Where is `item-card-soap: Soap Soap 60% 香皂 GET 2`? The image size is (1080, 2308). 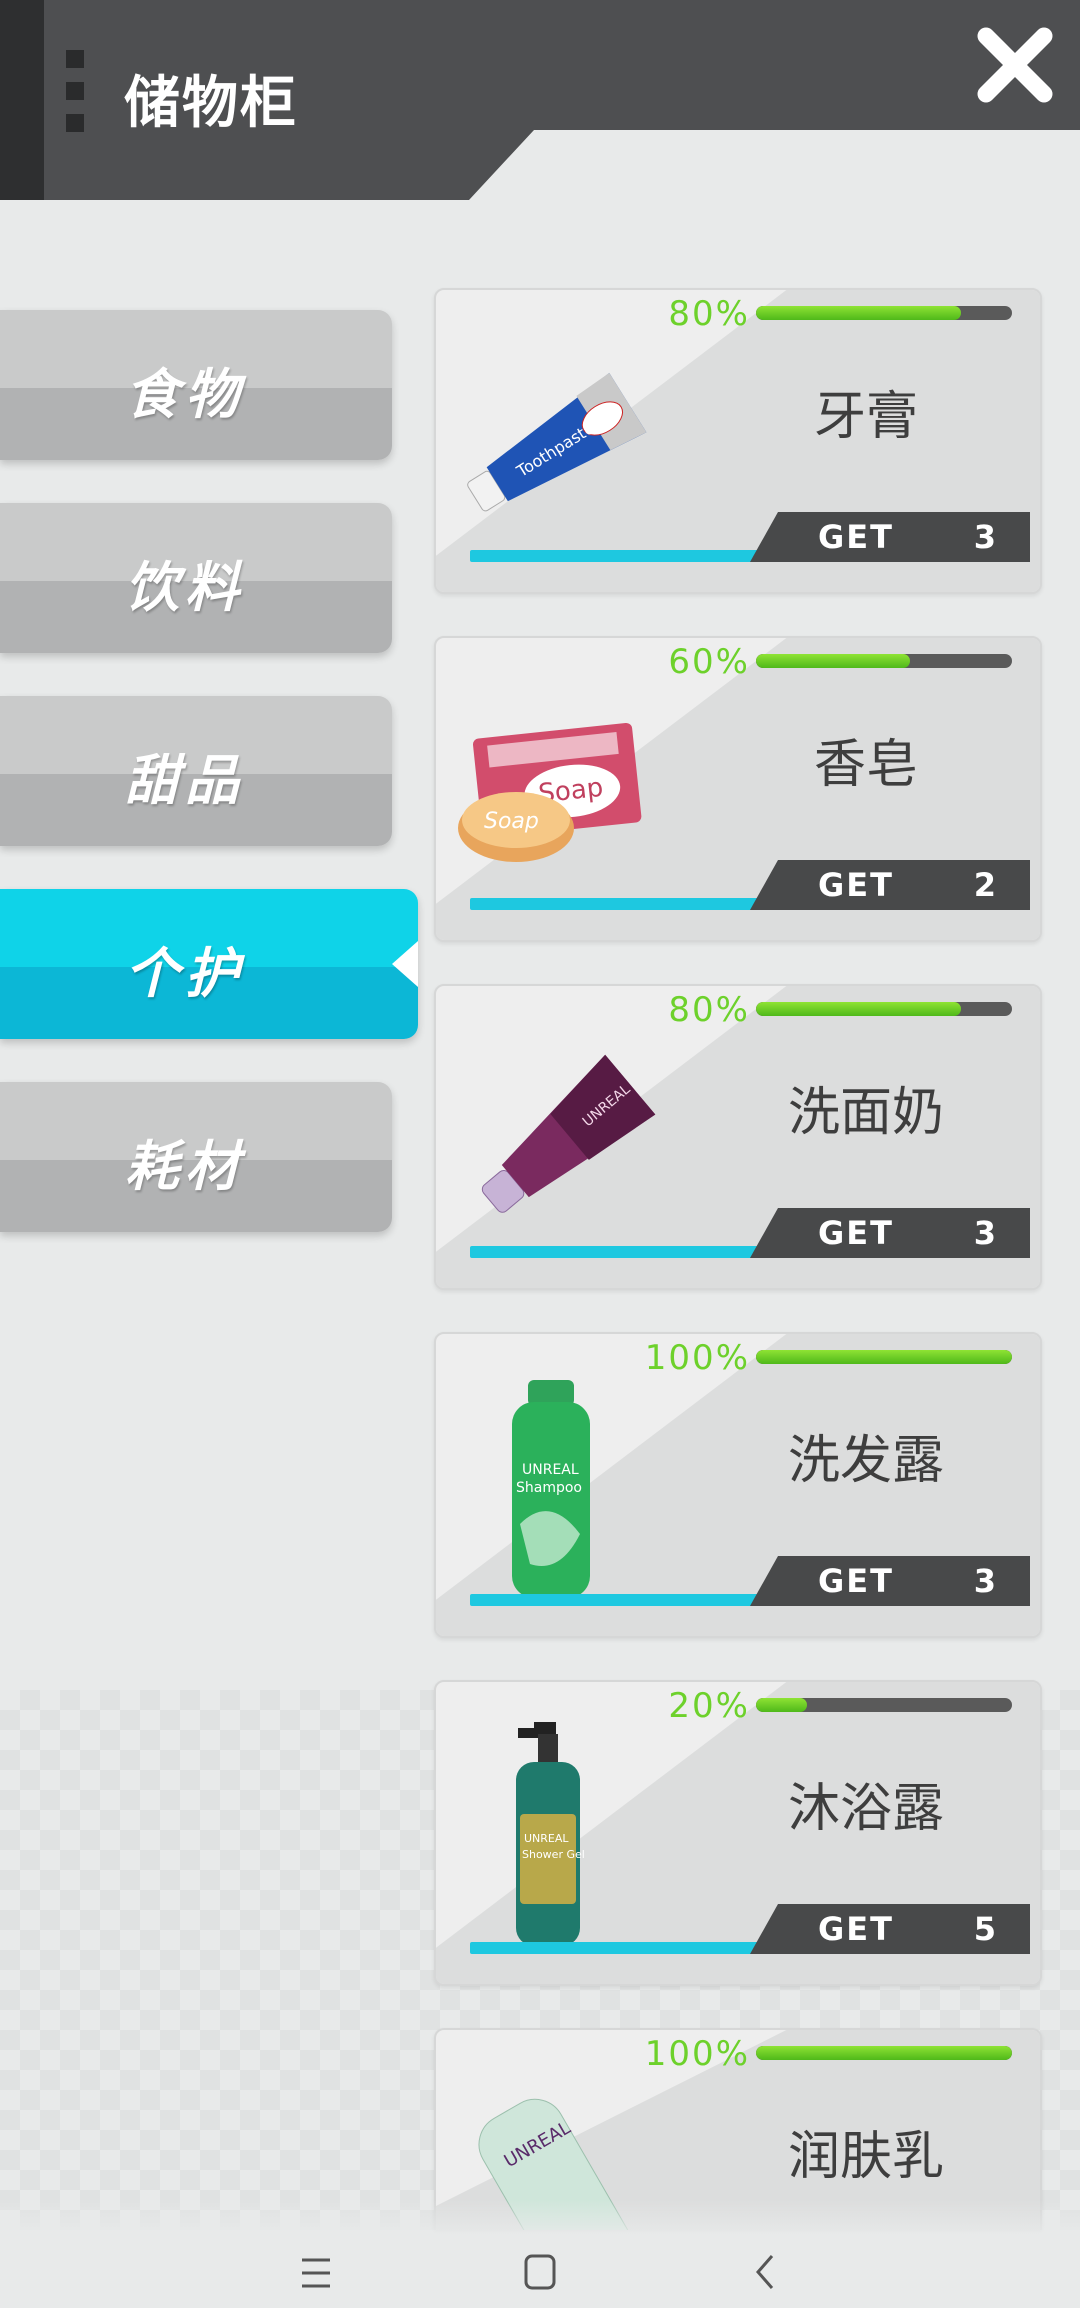 item-card-soap: Soap Soap 60% 香皂 GET 2 is located at coordinates (738, 789).